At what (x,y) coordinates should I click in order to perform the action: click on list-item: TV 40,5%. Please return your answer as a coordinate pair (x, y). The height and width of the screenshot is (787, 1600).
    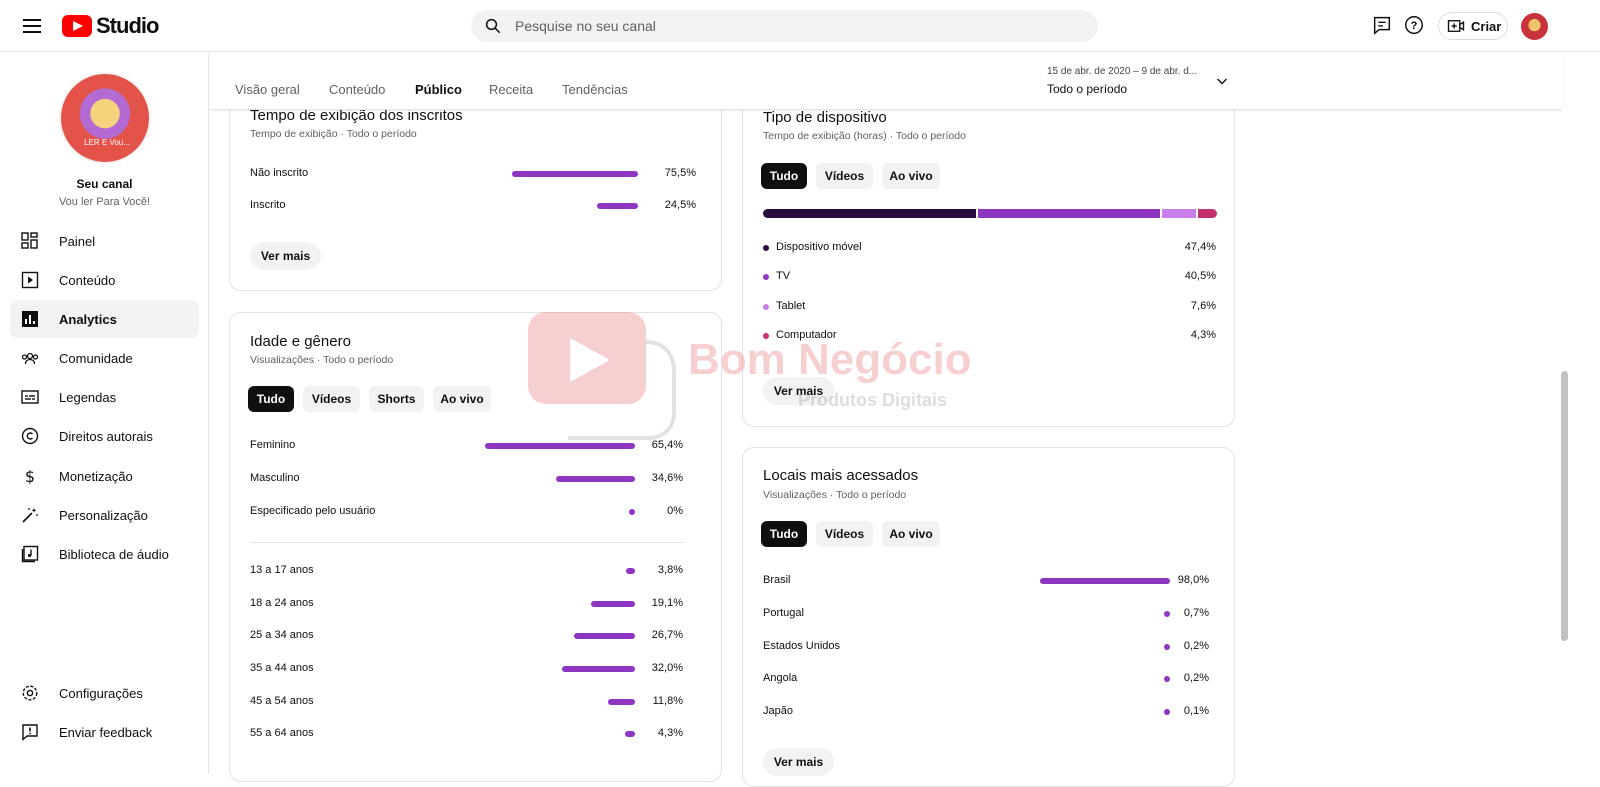
    Looking at the image, I should click on (989, 278).